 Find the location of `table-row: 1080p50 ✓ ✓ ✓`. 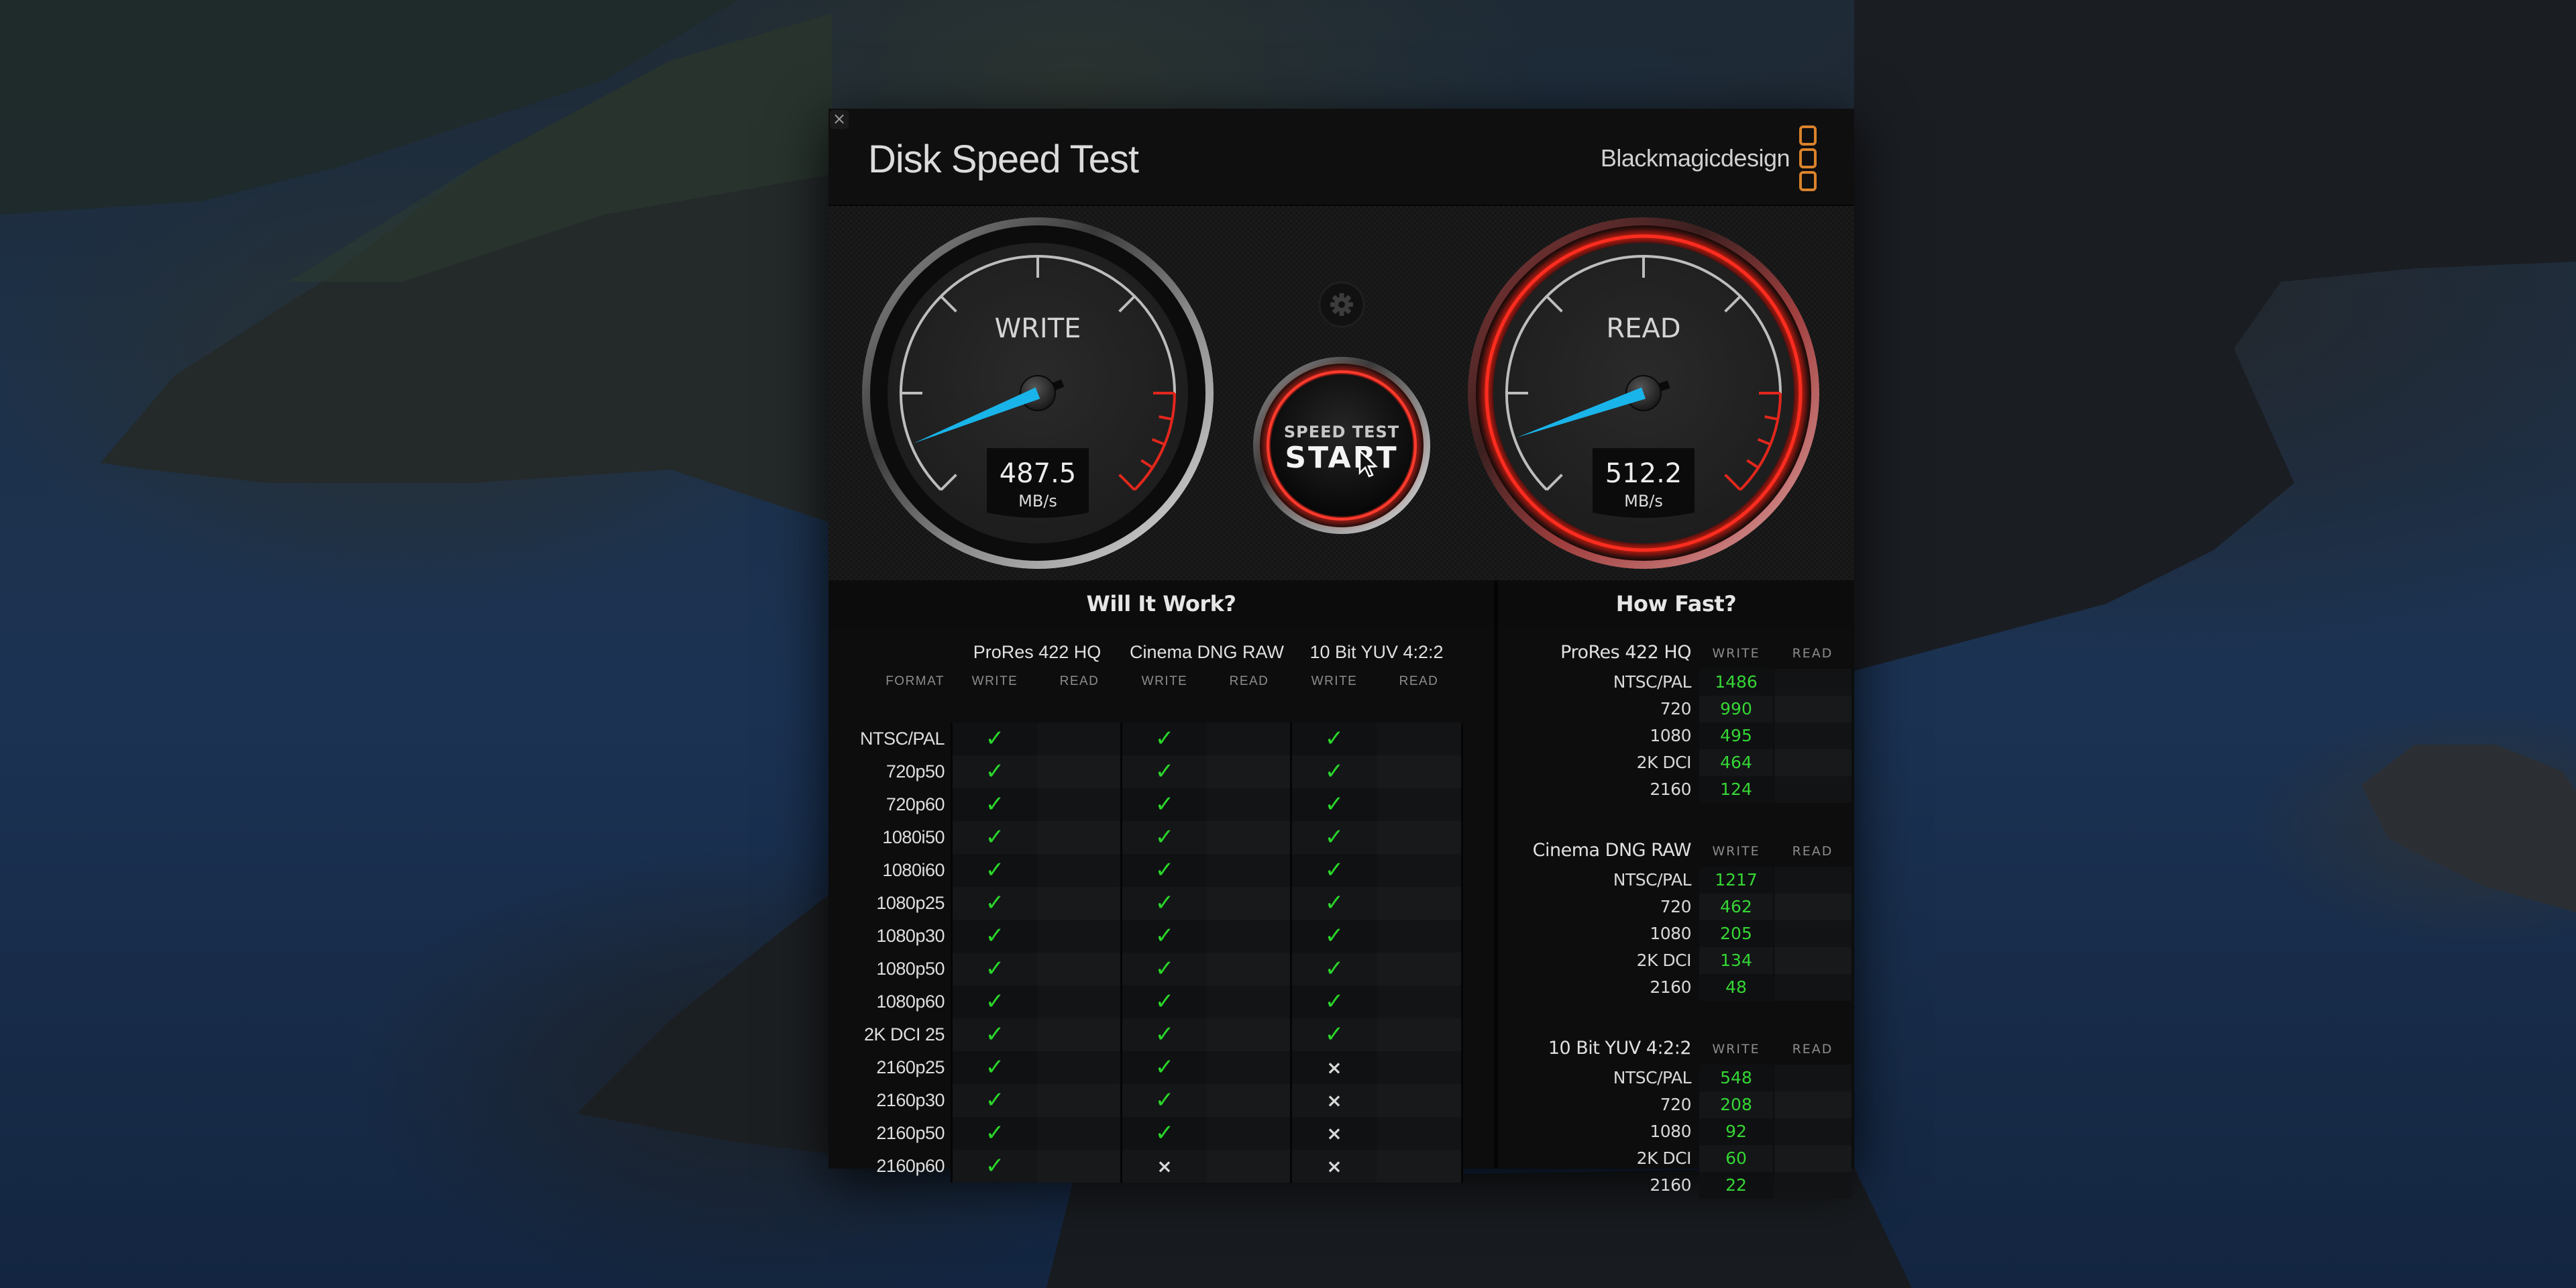

table-row: 1080p50 ✓ ✓ ✓ is located at coordinates (1161, 969).